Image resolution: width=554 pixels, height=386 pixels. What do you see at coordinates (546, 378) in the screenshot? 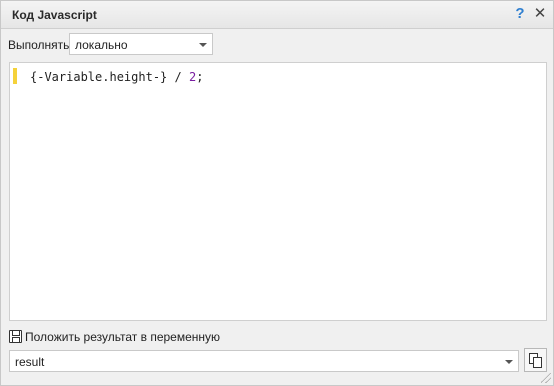
I see `resize-grip-icon` at bounding box center [546, 378].